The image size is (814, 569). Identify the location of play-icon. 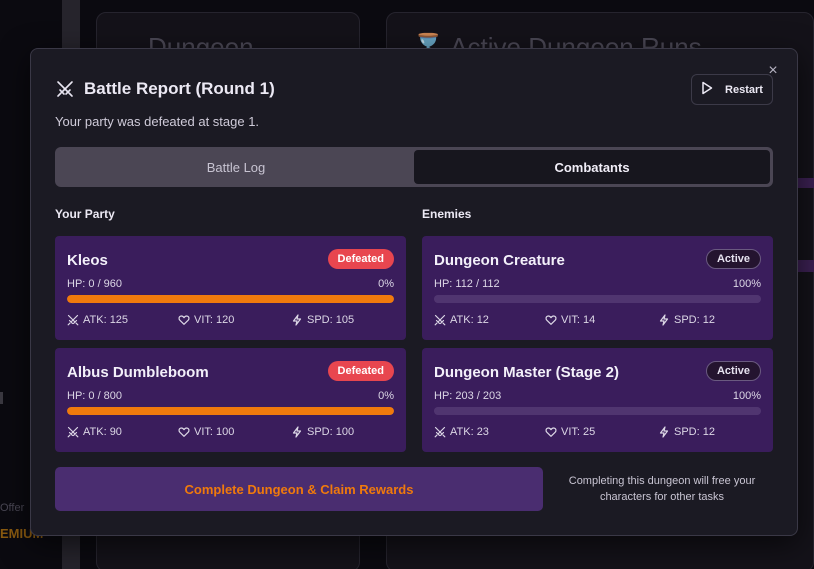
(707, 89).